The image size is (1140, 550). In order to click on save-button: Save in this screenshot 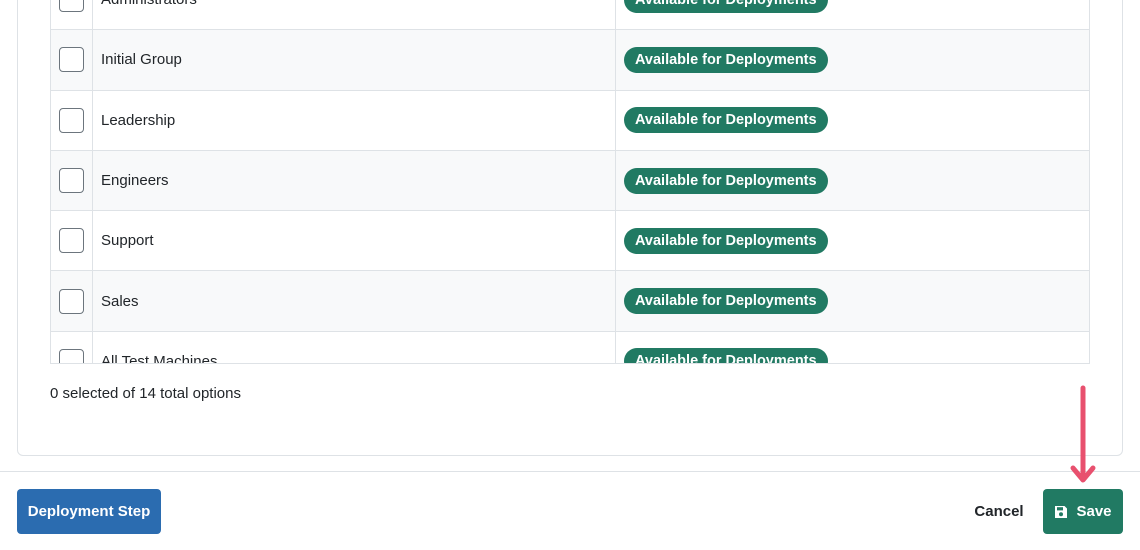, I will do `click(1083, 511)`.